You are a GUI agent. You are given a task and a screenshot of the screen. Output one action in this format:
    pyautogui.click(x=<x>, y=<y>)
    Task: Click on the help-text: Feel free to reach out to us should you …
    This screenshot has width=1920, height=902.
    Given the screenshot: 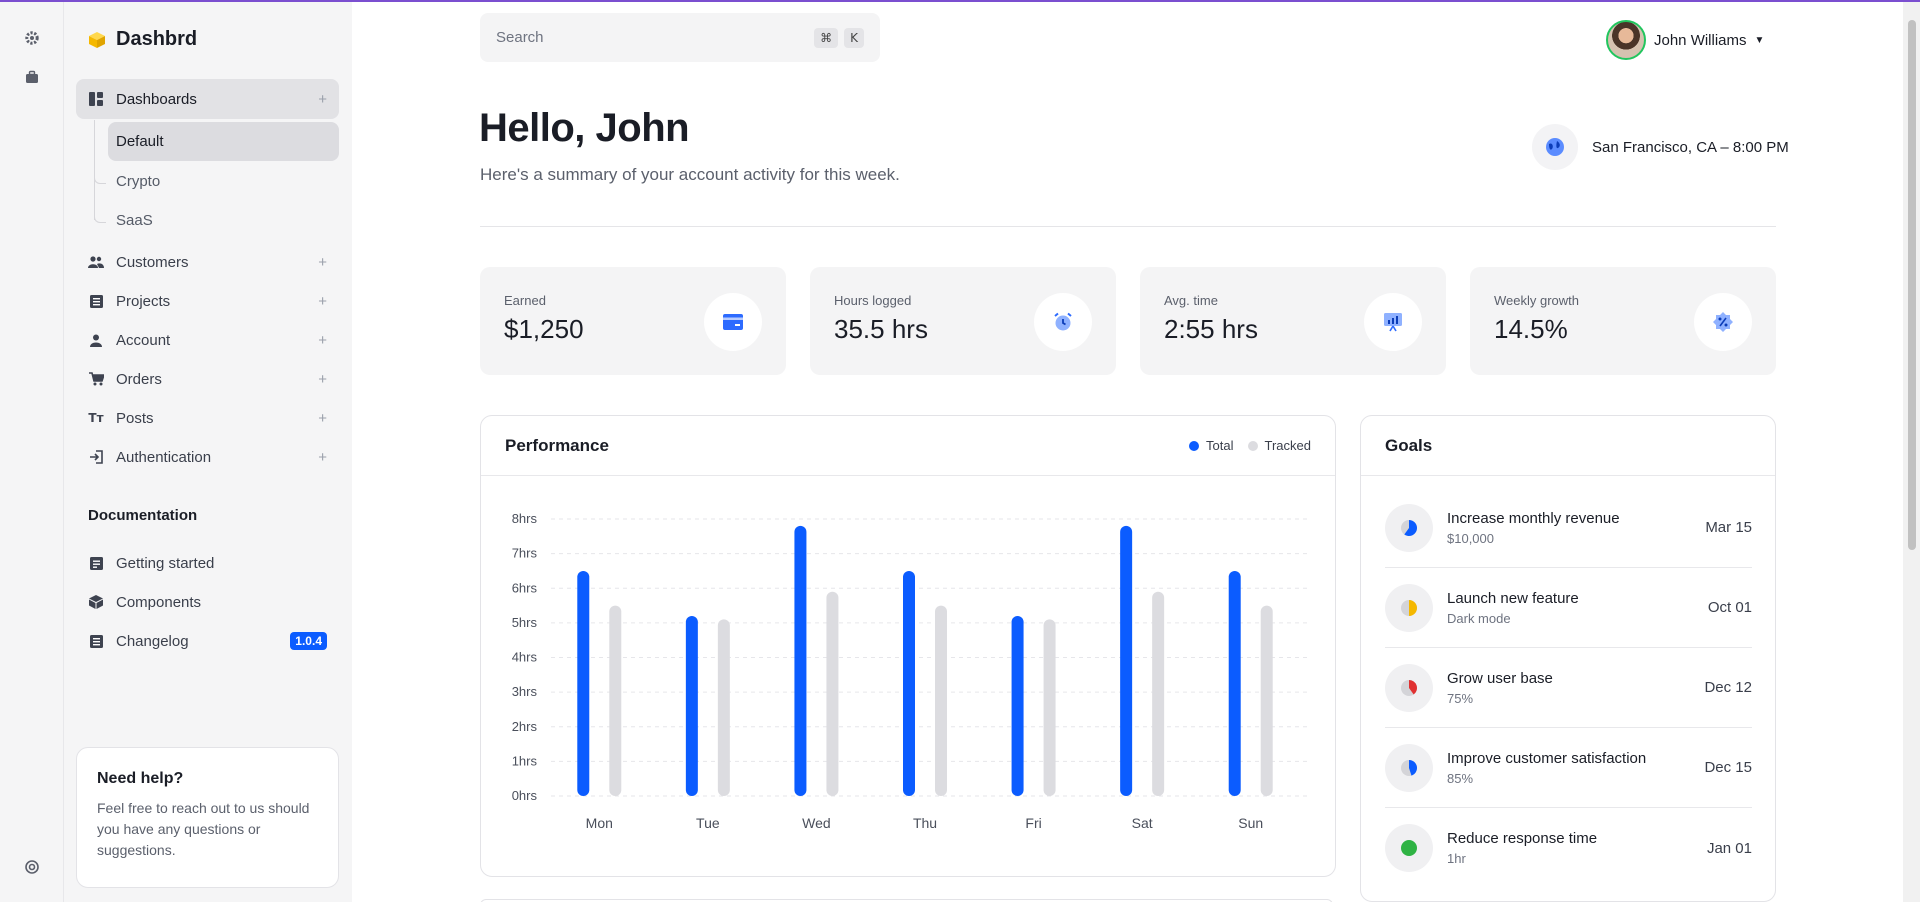 What is the action you would take?
    pyautogui.click(x=203, y=829)
    